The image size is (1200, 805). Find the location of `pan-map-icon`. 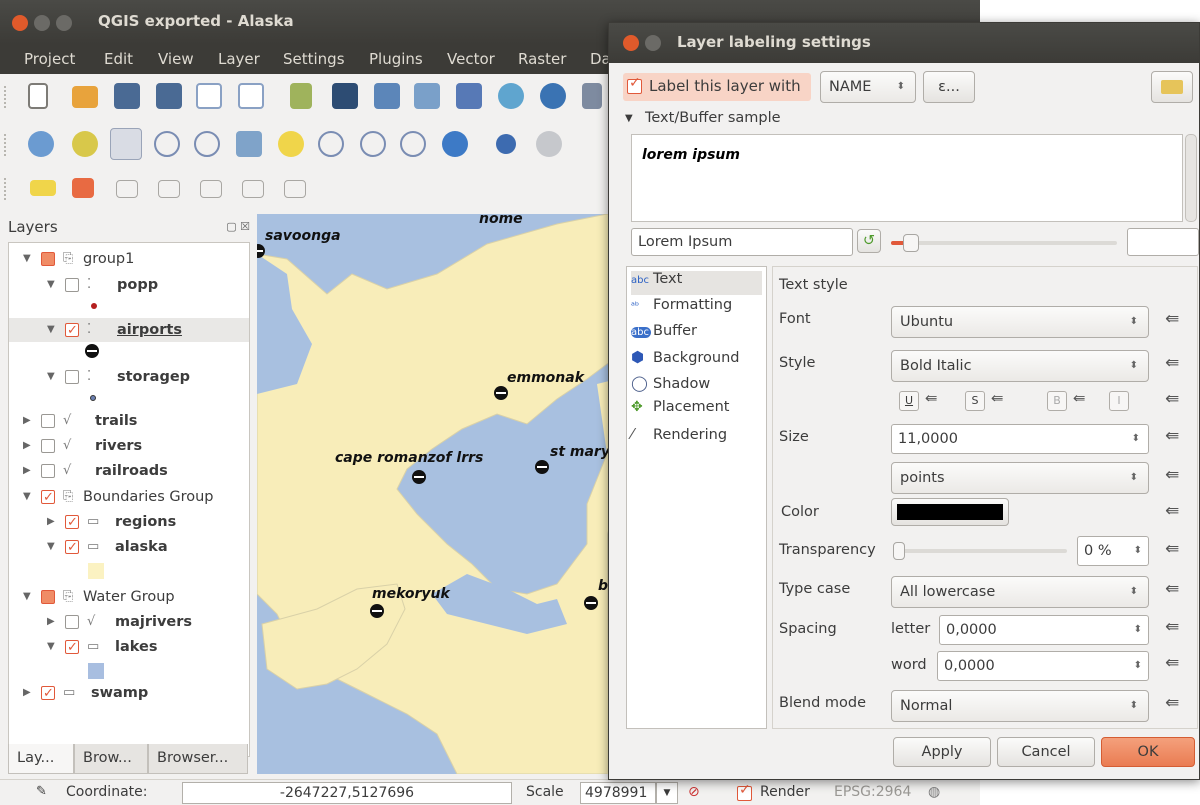

pan-map-icon is located at coordinates (41, 144).